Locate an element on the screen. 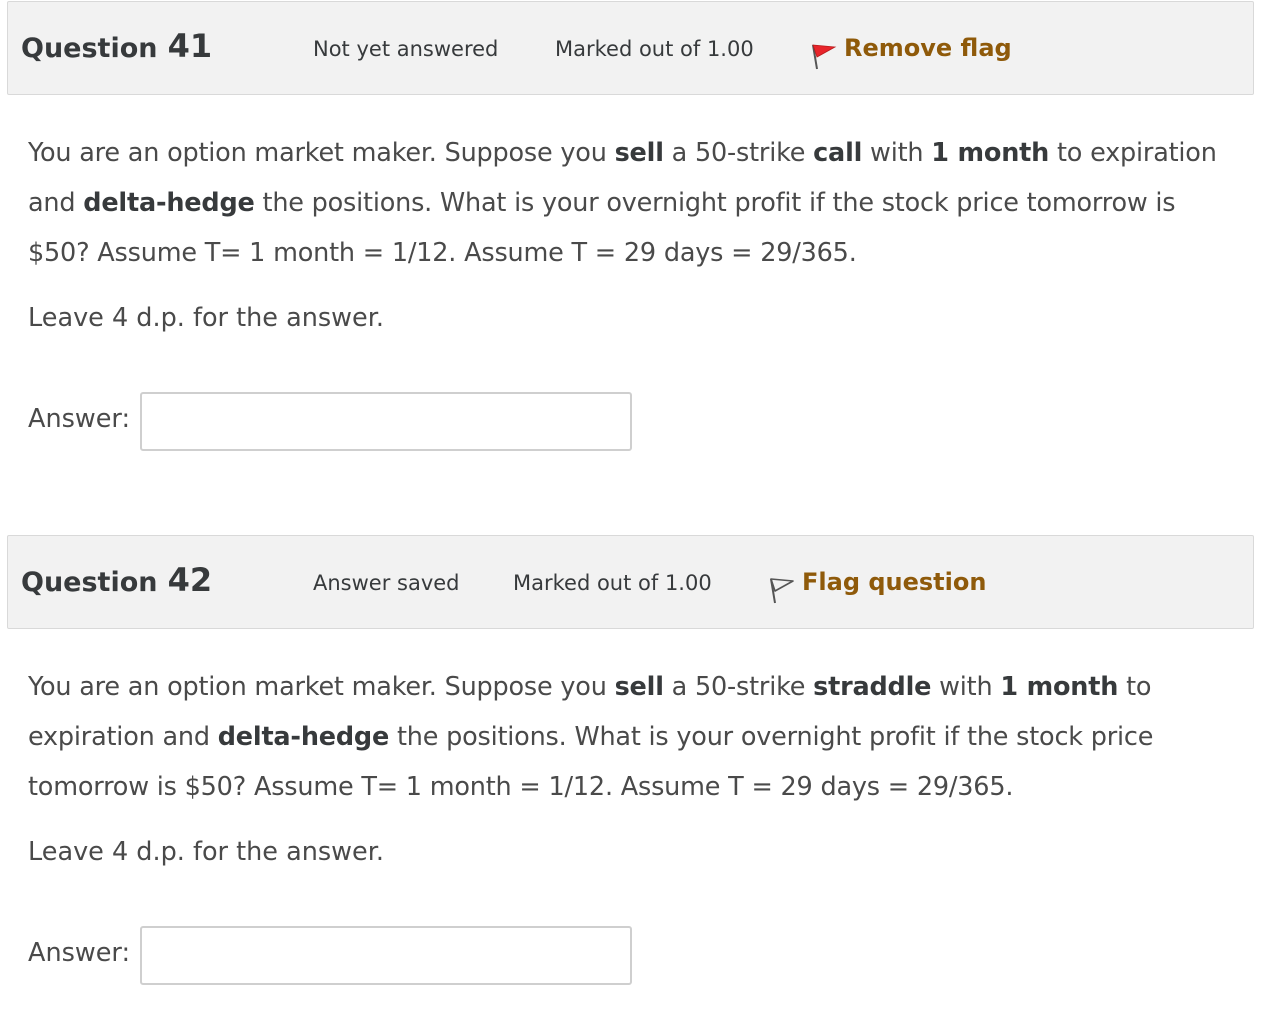 The image size is (1266, 1018). question-text-bold: straddle is located at coordinates (872, 687).